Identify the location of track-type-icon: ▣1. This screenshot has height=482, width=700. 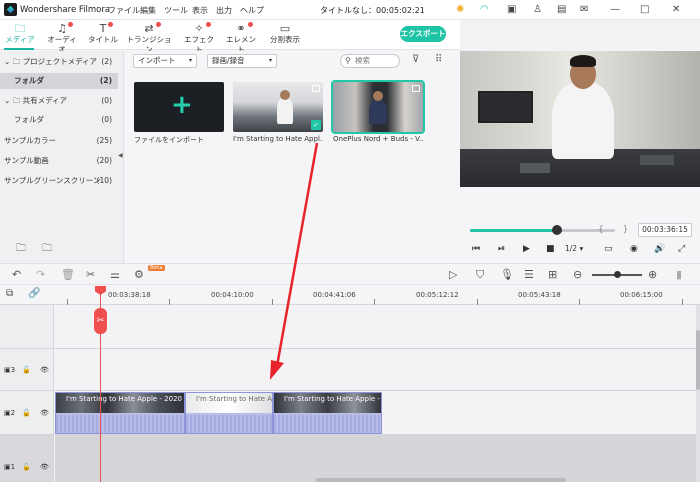
(10, 467).